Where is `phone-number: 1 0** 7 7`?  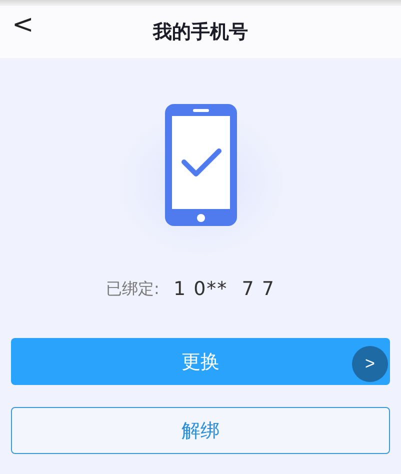 phone-number: 1 0** 7 7 is located at coordinates (224, 289).